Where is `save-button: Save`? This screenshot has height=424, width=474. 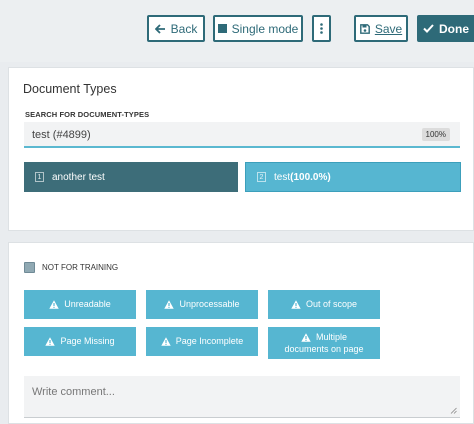 save-button: Save is located at coordinates (381, 28).